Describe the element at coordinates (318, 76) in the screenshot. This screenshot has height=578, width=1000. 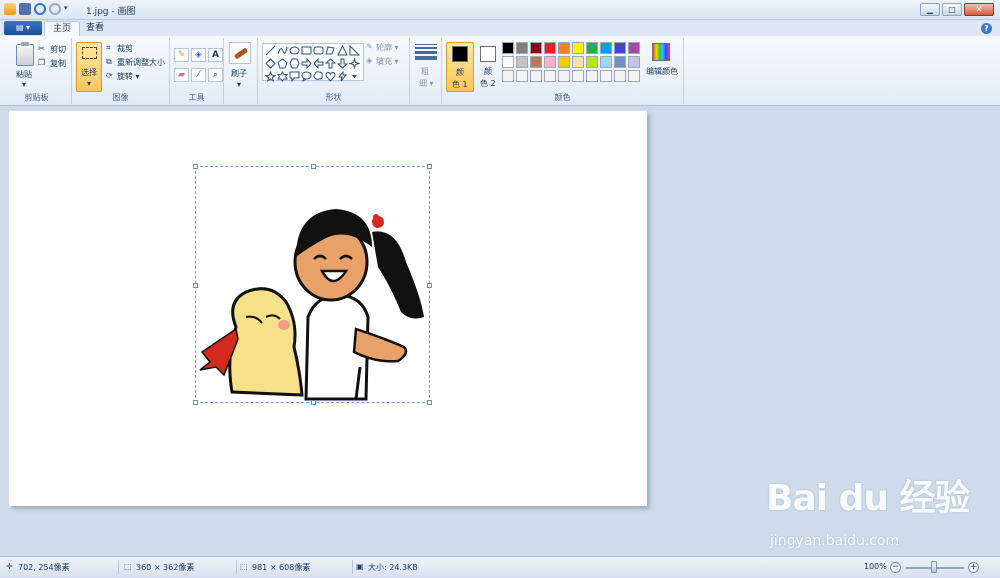
I see `shape-cloud-callout` at that location.